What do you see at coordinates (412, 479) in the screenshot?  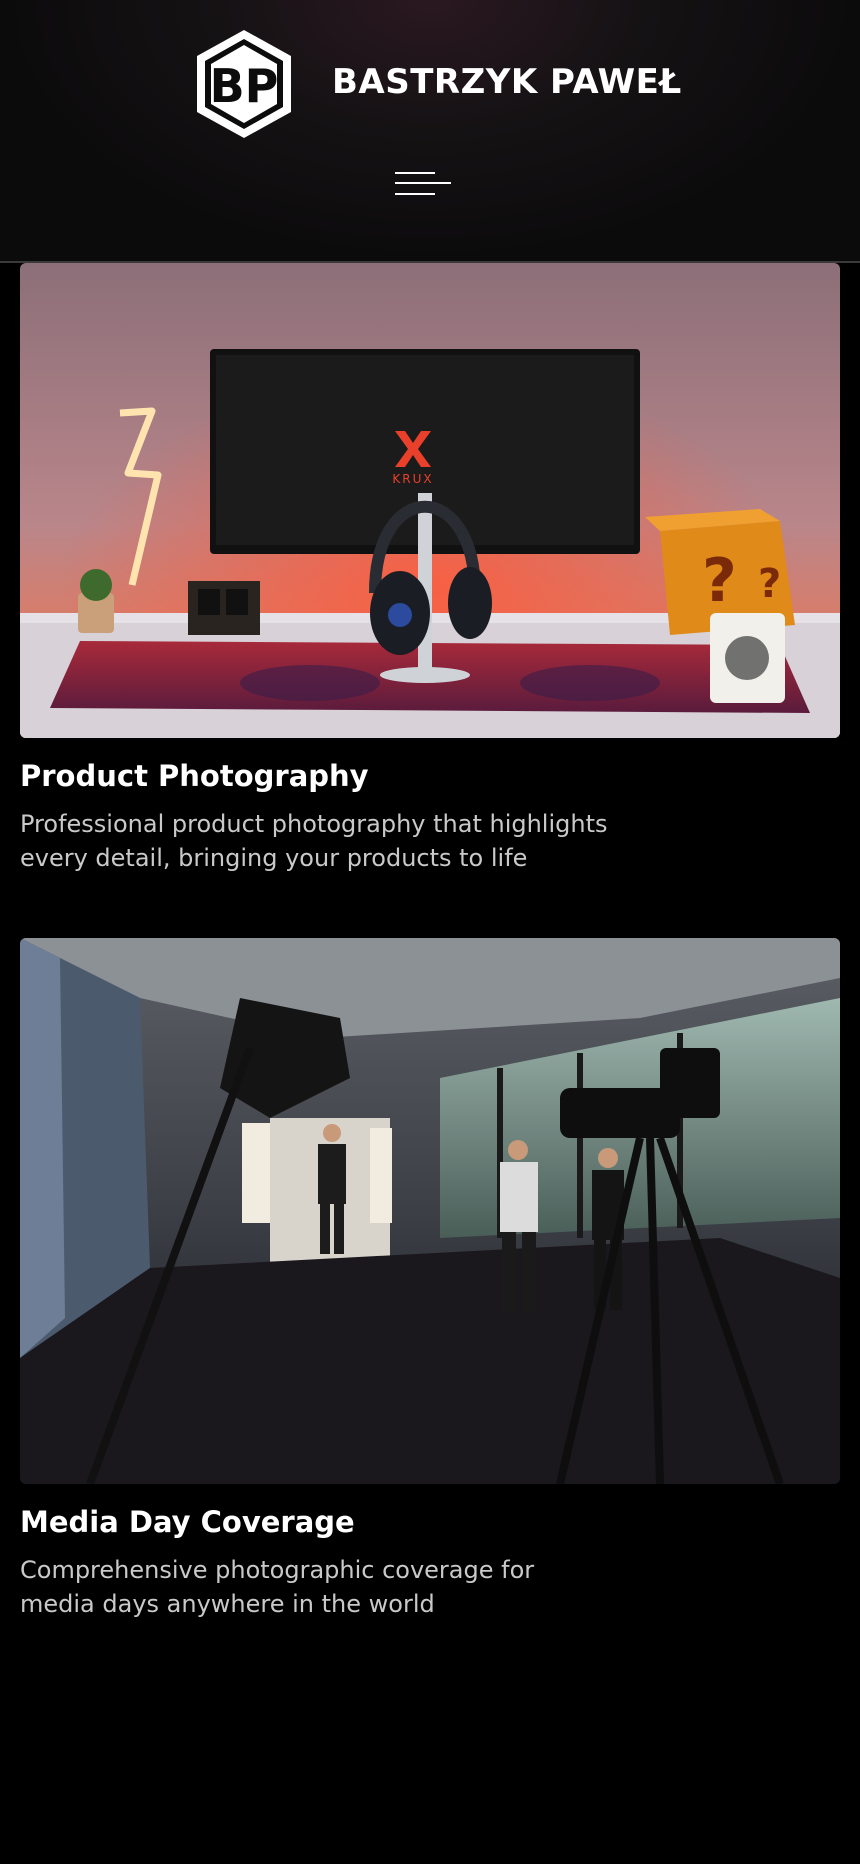 I see `krux-logo-text: KRUX` at bounding box center [412, 479].